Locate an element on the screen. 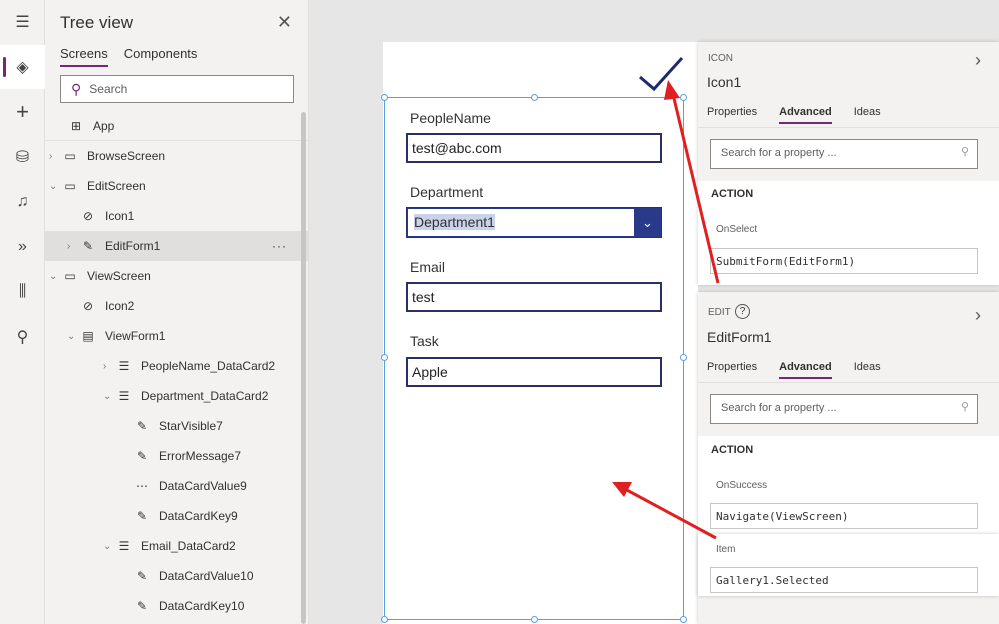 The image size is (999, 624). peoplename-input: test@abc.com is located at coordinates (534, 148).